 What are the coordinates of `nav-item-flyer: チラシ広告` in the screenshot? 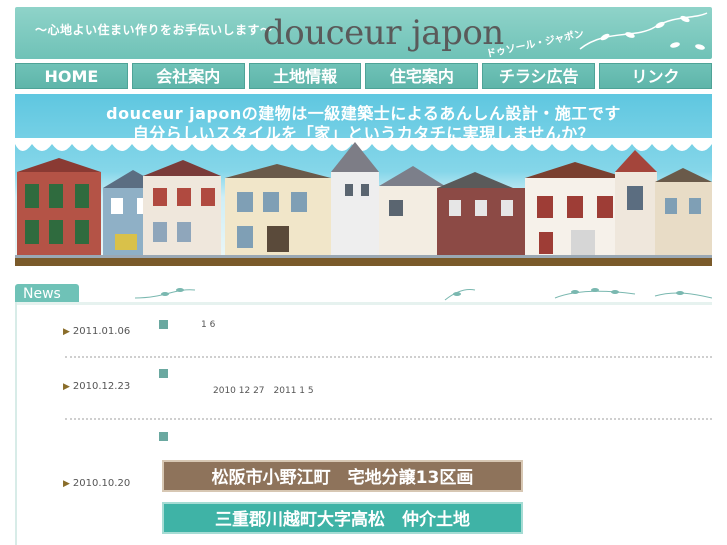 It's located at (539, 76).